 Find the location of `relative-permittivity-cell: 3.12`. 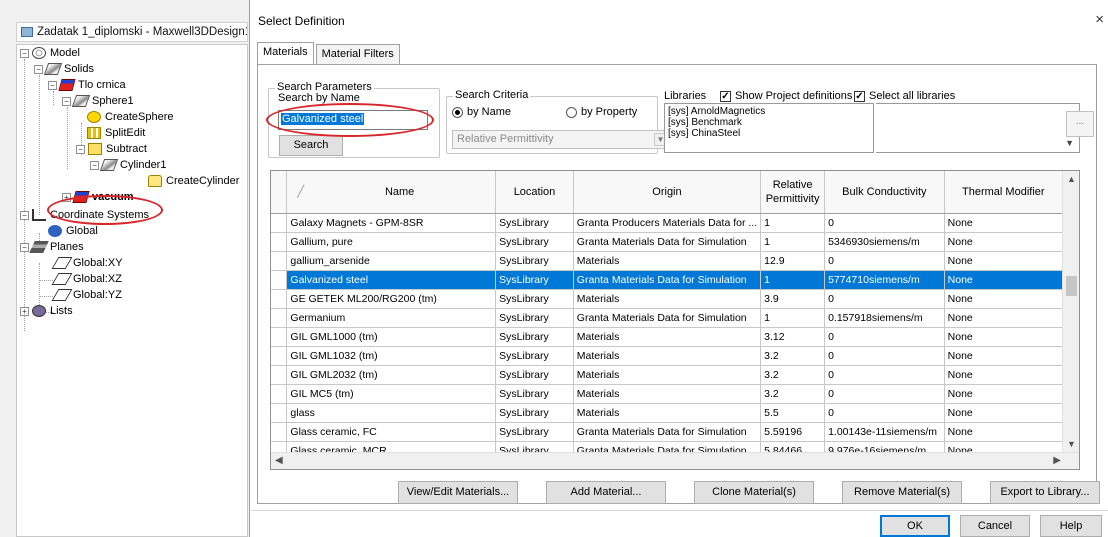

relative-permittivity-cell: 3.12 is located at coordinates (793, 337).